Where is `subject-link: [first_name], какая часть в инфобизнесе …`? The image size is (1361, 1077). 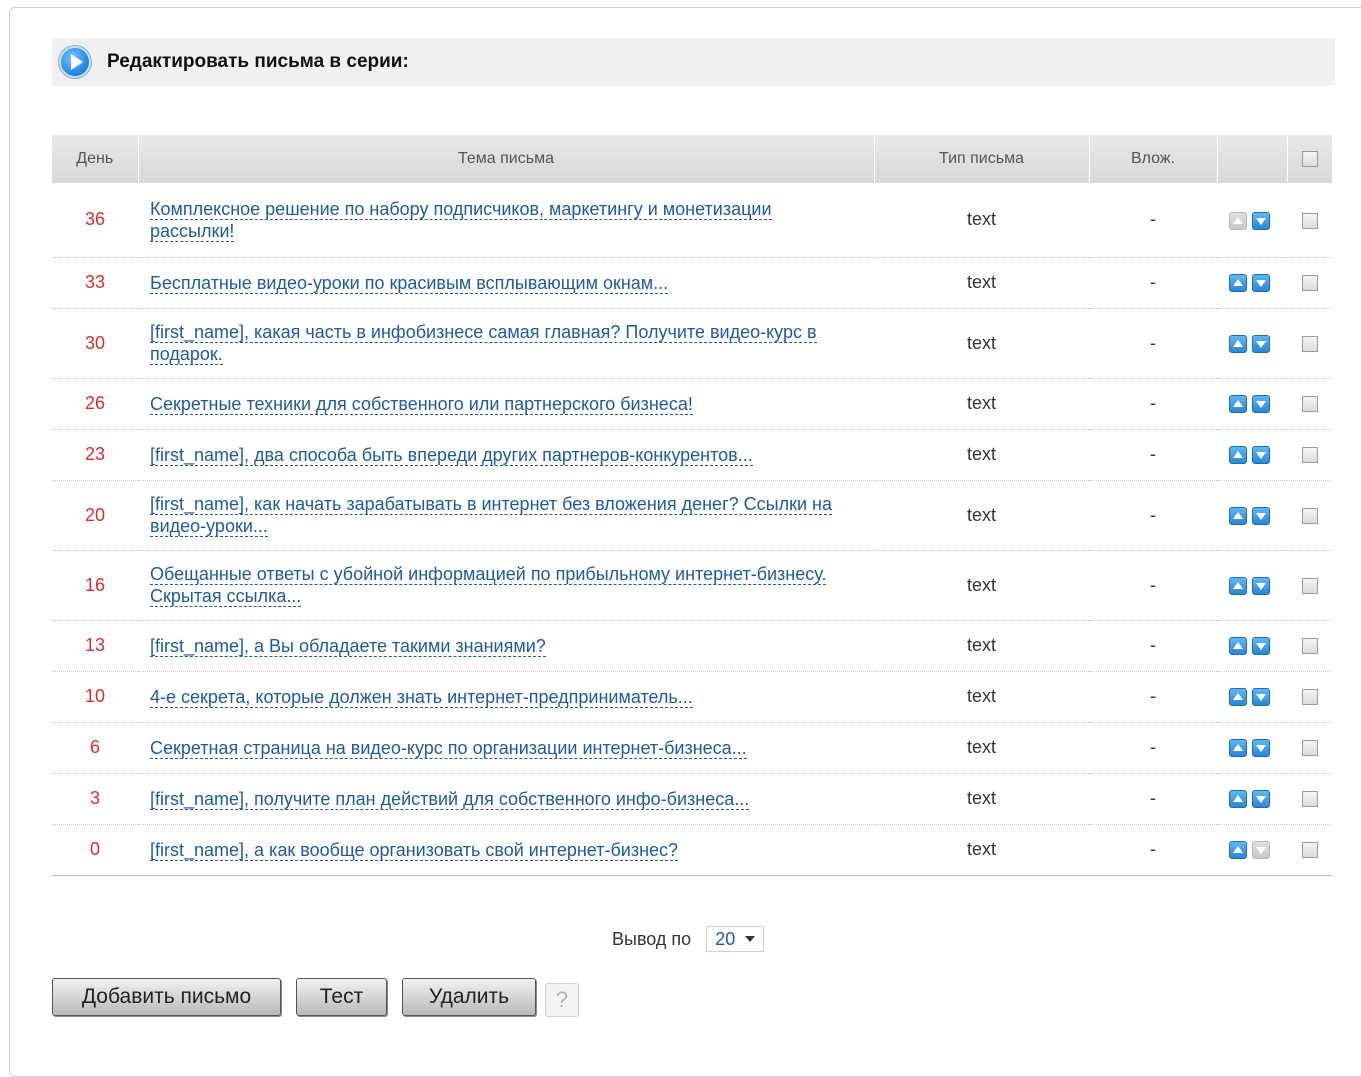
subject-link: [first_name], какая часть в инфобизнесе … is located at coordinates (483, 343).